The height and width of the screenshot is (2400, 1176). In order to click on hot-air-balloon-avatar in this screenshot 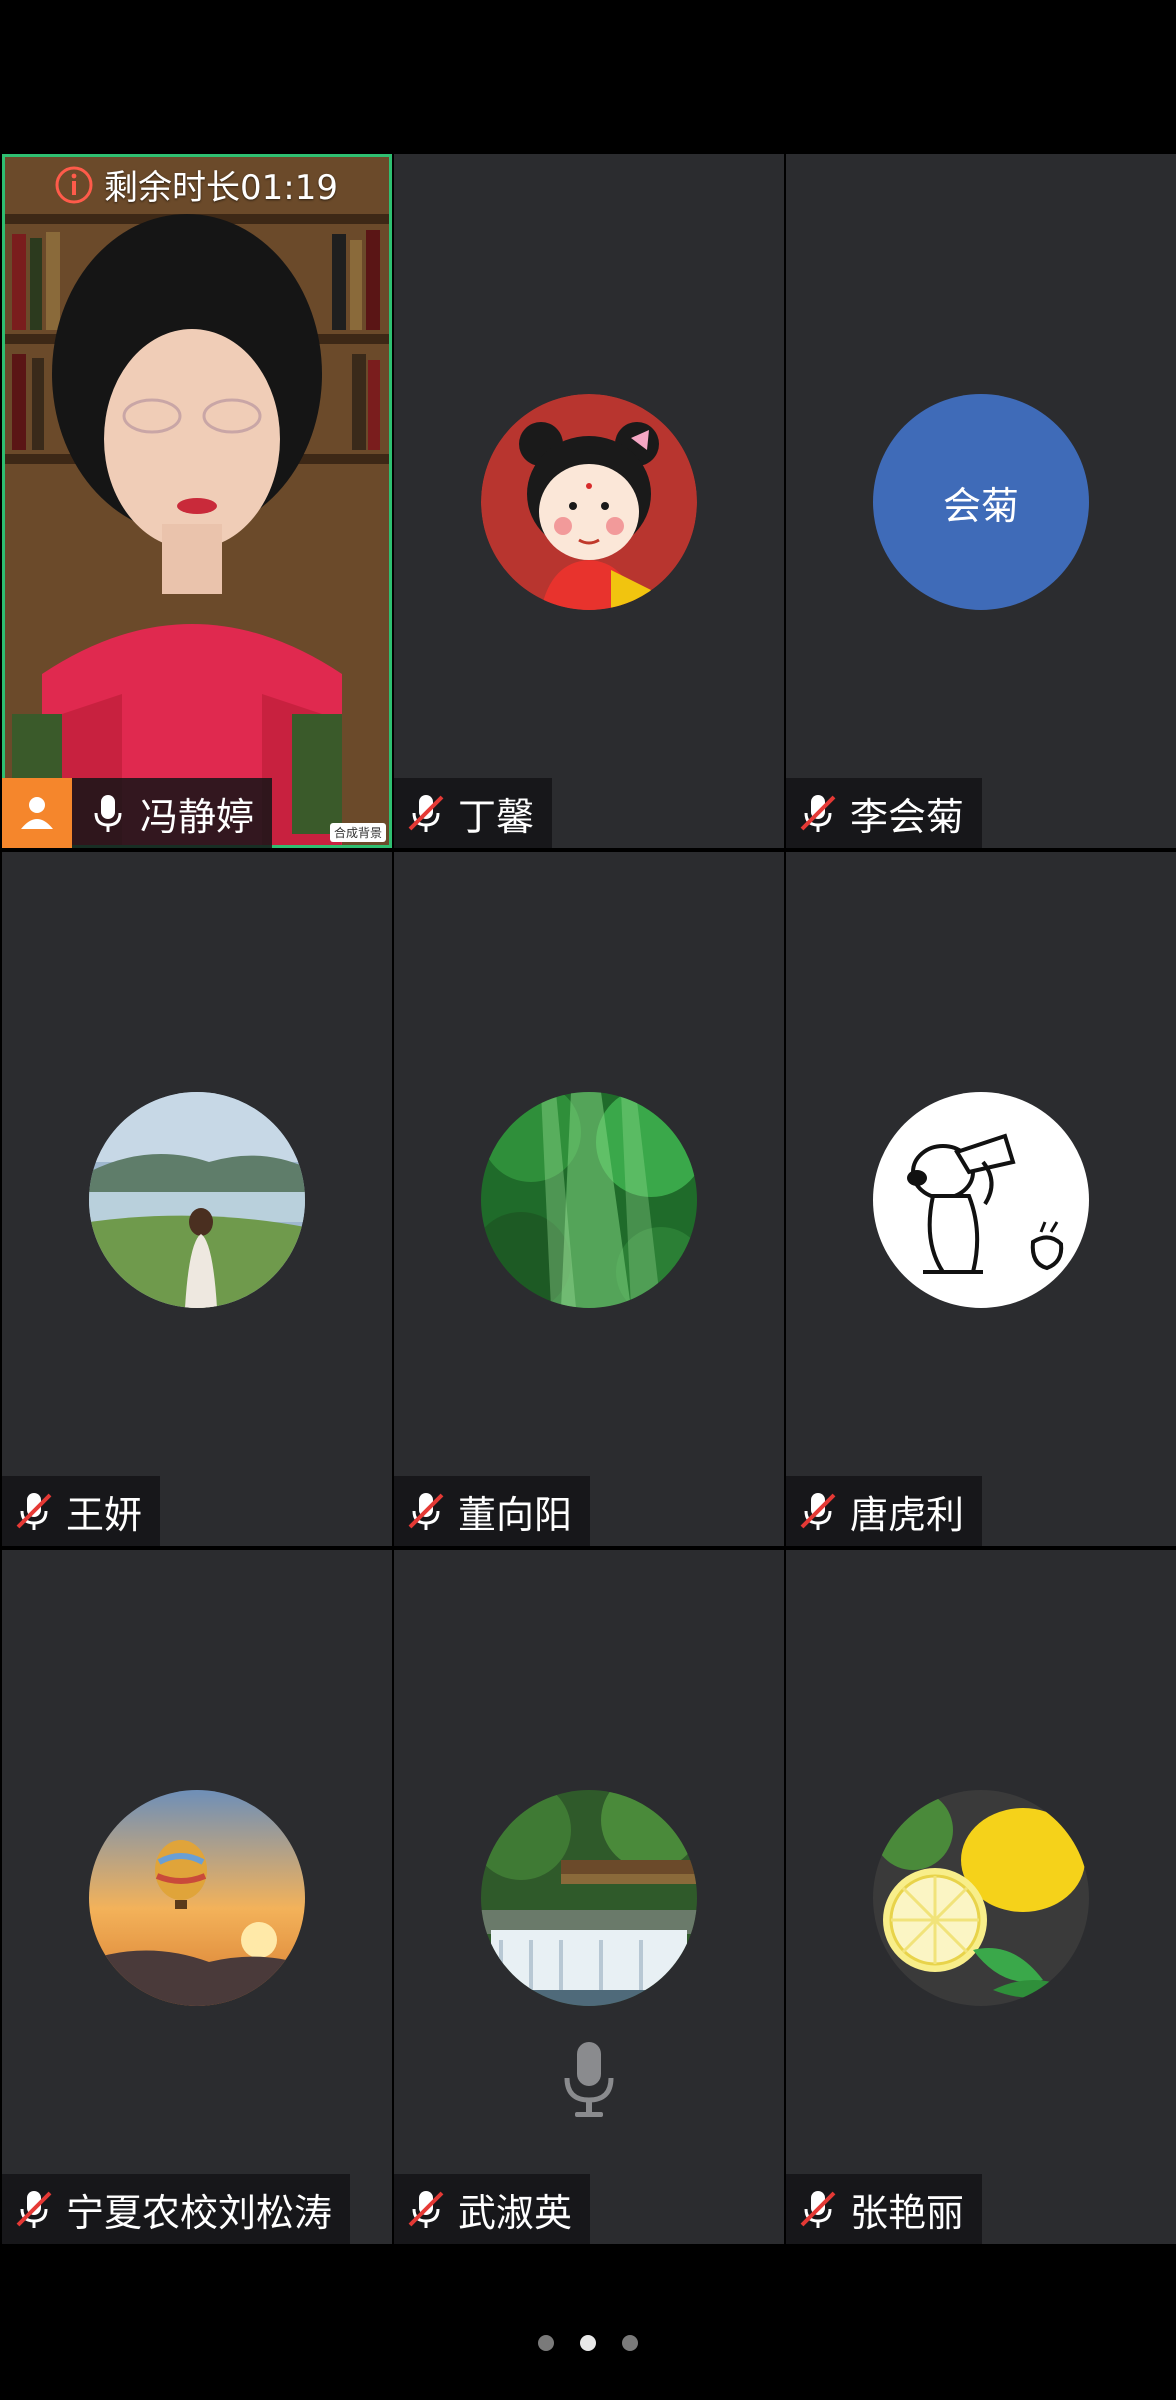, I will do `click(197, 1898)`.